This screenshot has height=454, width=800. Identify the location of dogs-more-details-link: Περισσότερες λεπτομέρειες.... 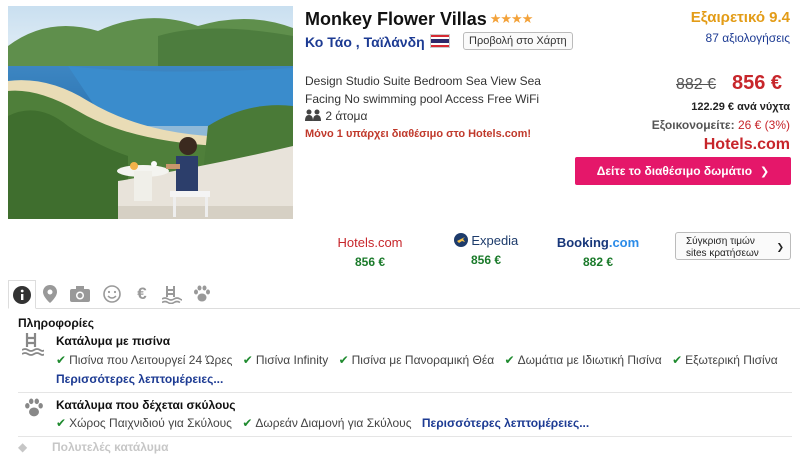
(505, 423).